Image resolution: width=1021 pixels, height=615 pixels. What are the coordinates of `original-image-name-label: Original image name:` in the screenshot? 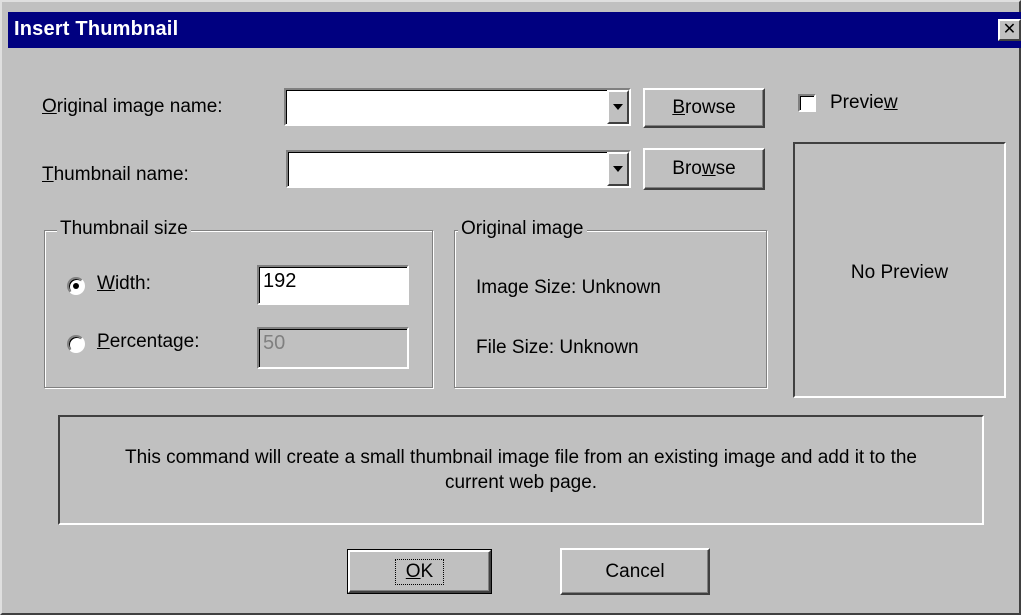 It's located at (132, 107).